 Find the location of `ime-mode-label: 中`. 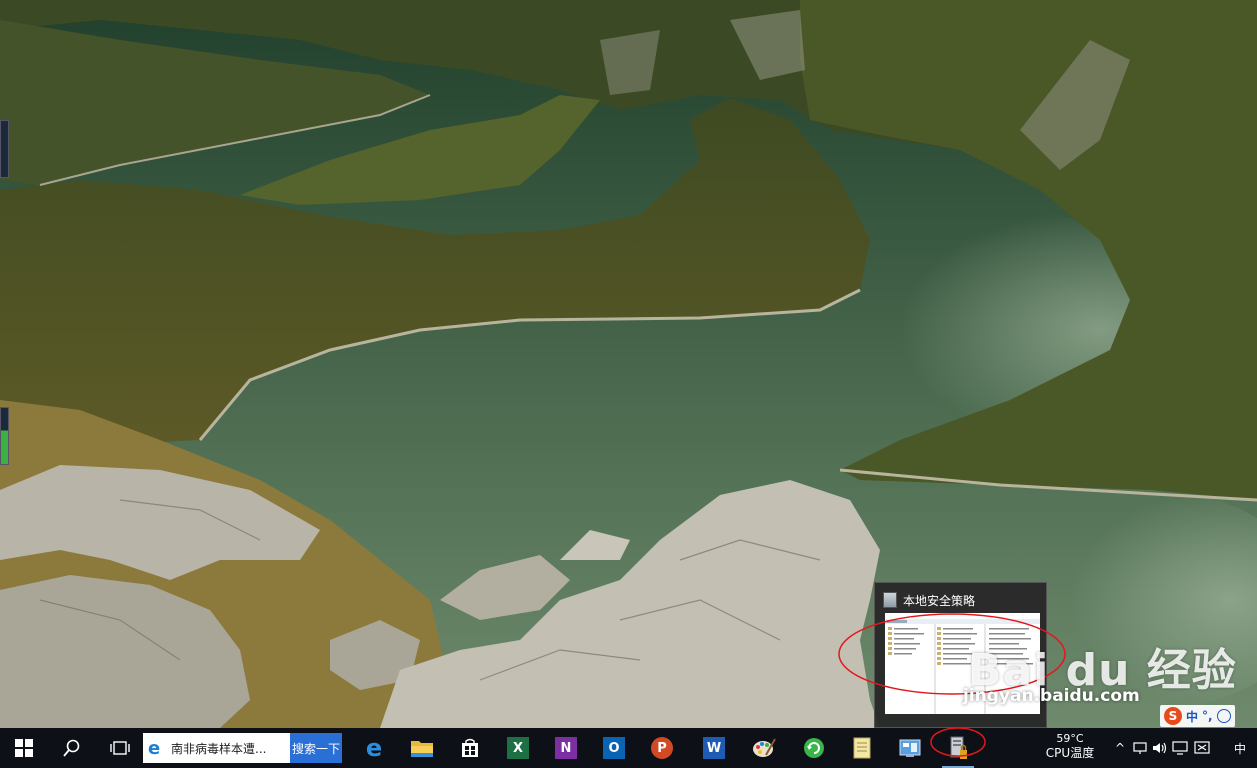

ime-mode-label: 中 is located at coordinates (1192, 716).